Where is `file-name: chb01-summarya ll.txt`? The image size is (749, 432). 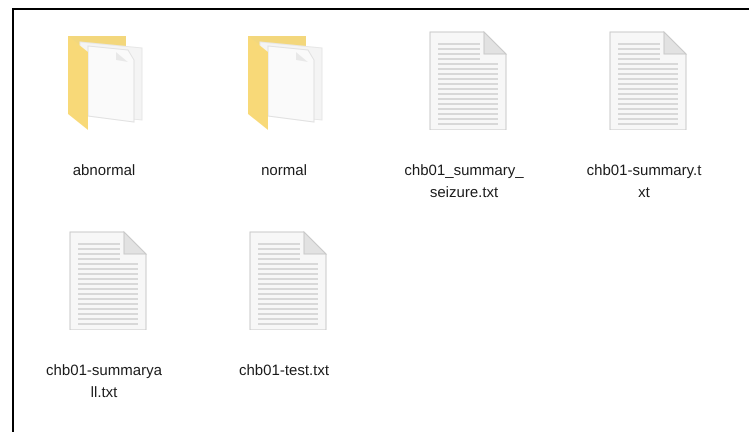
file-name: chb01-summarya ll.txt is located at coordinates (104, 382).